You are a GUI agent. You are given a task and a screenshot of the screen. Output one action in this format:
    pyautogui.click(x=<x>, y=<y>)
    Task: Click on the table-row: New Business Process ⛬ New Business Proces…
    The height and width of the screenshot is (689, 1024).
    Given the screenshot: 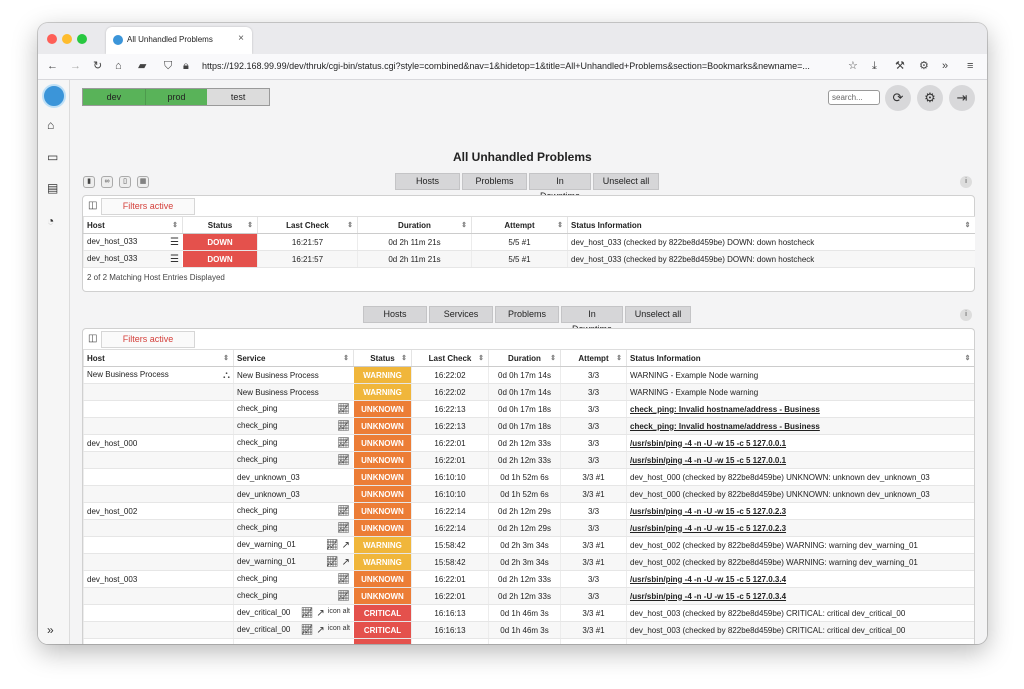 What is the action you would take?
    pyautogui.click(x=528, y=375)
    